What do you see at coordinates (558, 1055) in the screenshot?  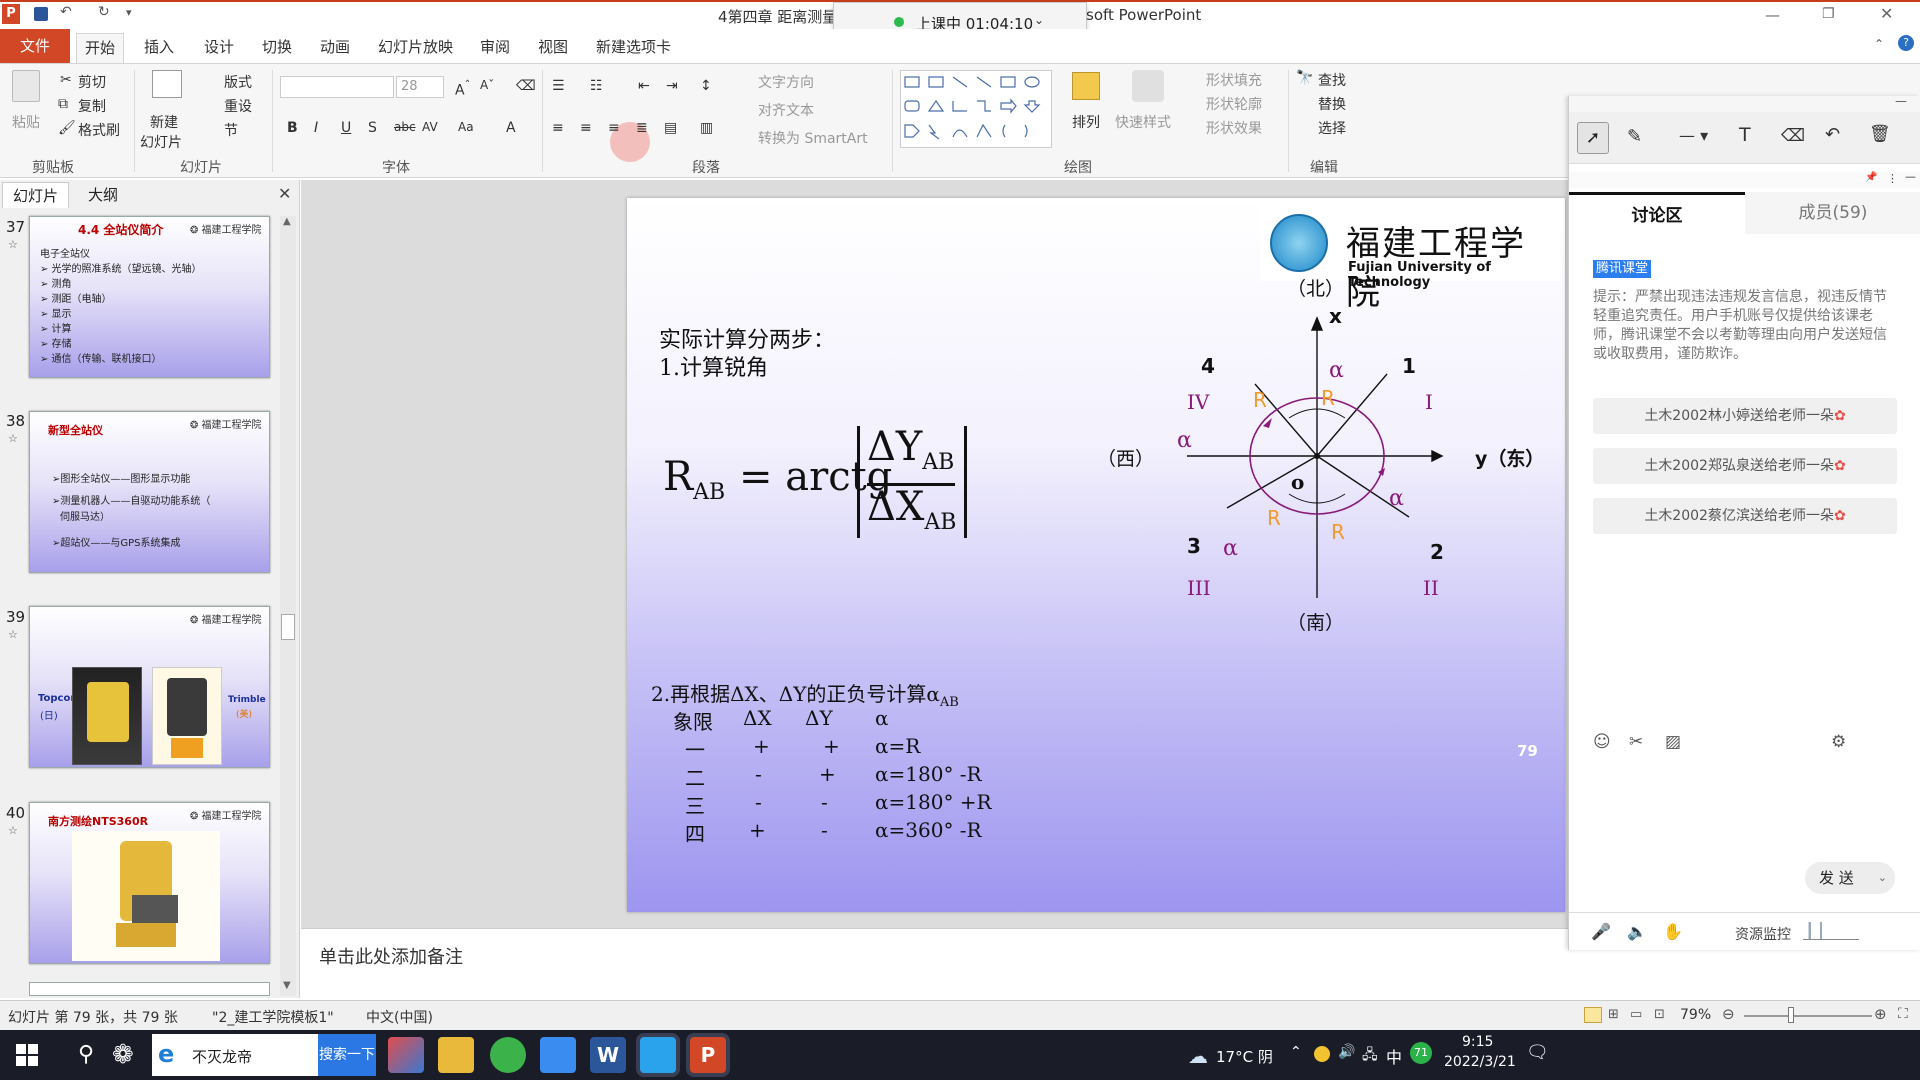 I see `feishu-app-icon` at bounding box center [558, 1055].